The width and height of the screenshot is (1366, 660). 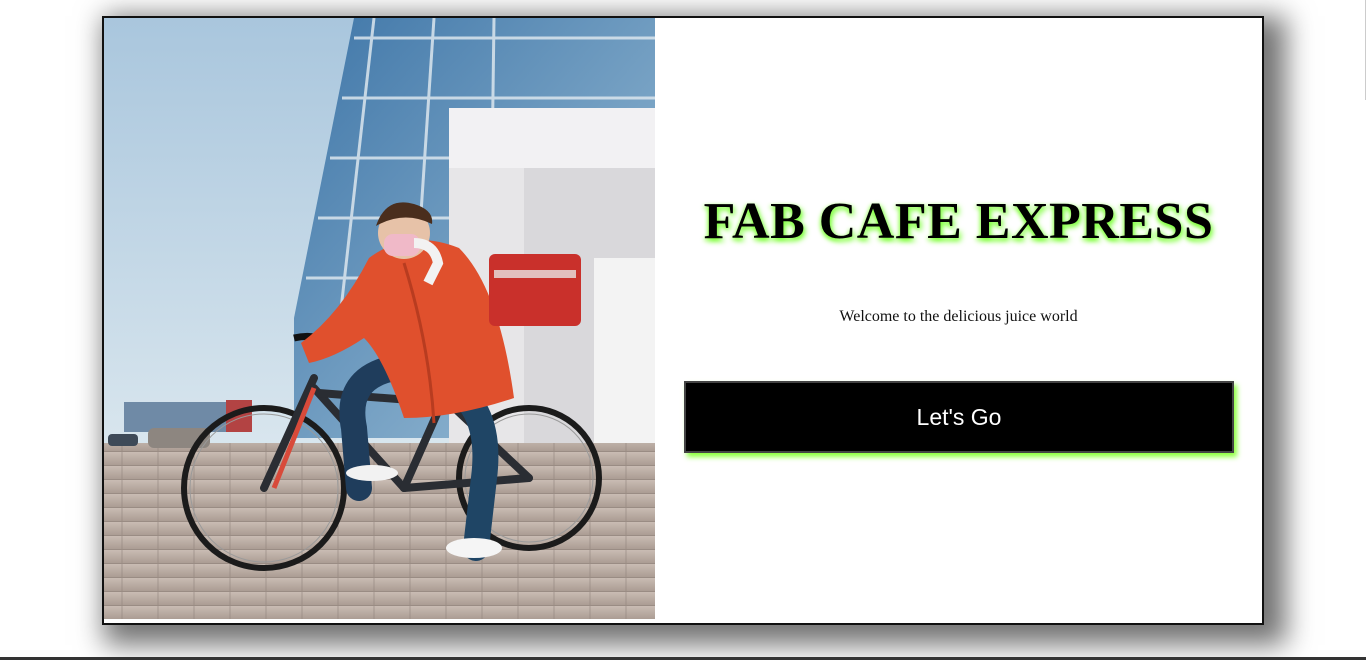 I want to click on tagline-text: Welcome to the delicious juice world, so click(x=958, y=316).